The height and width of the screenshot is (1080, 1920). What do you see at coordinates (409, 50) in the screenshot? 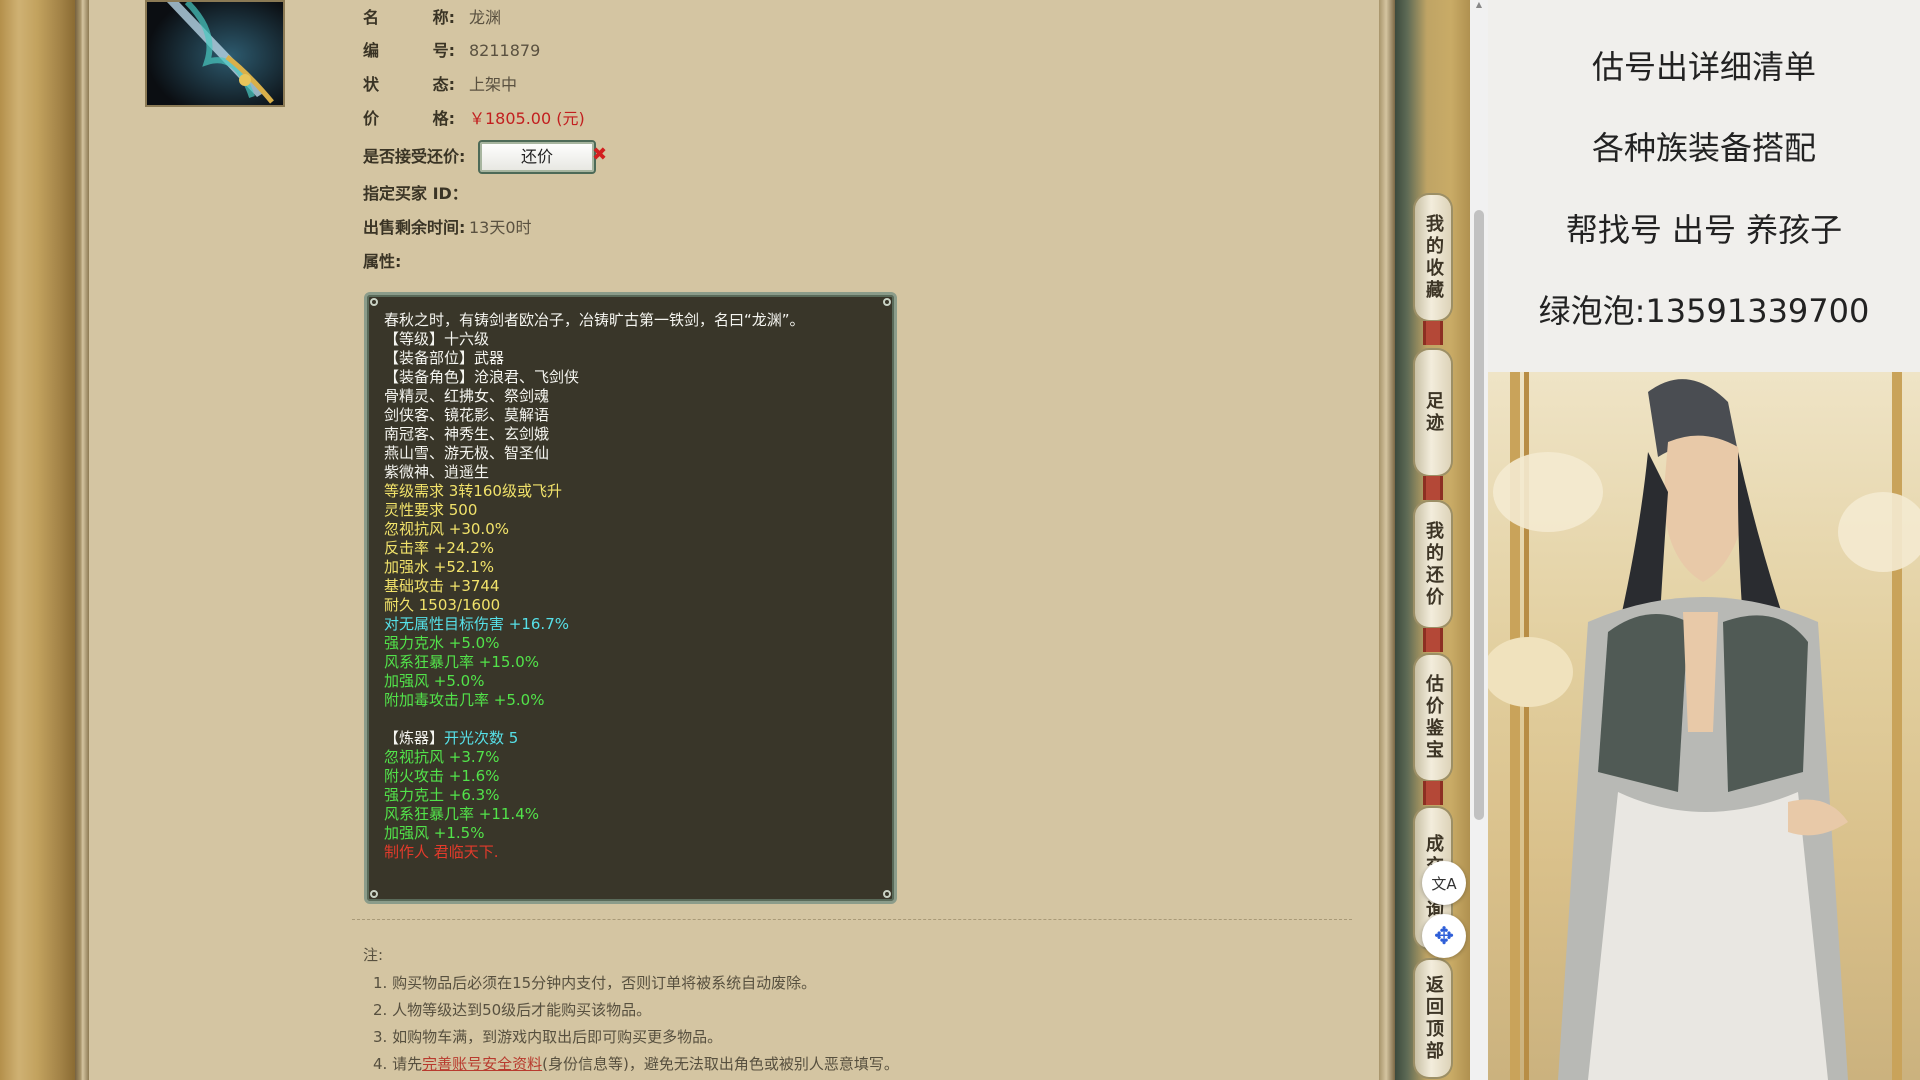
I see `id-label: 编号:` at bounding box center [409, 50].